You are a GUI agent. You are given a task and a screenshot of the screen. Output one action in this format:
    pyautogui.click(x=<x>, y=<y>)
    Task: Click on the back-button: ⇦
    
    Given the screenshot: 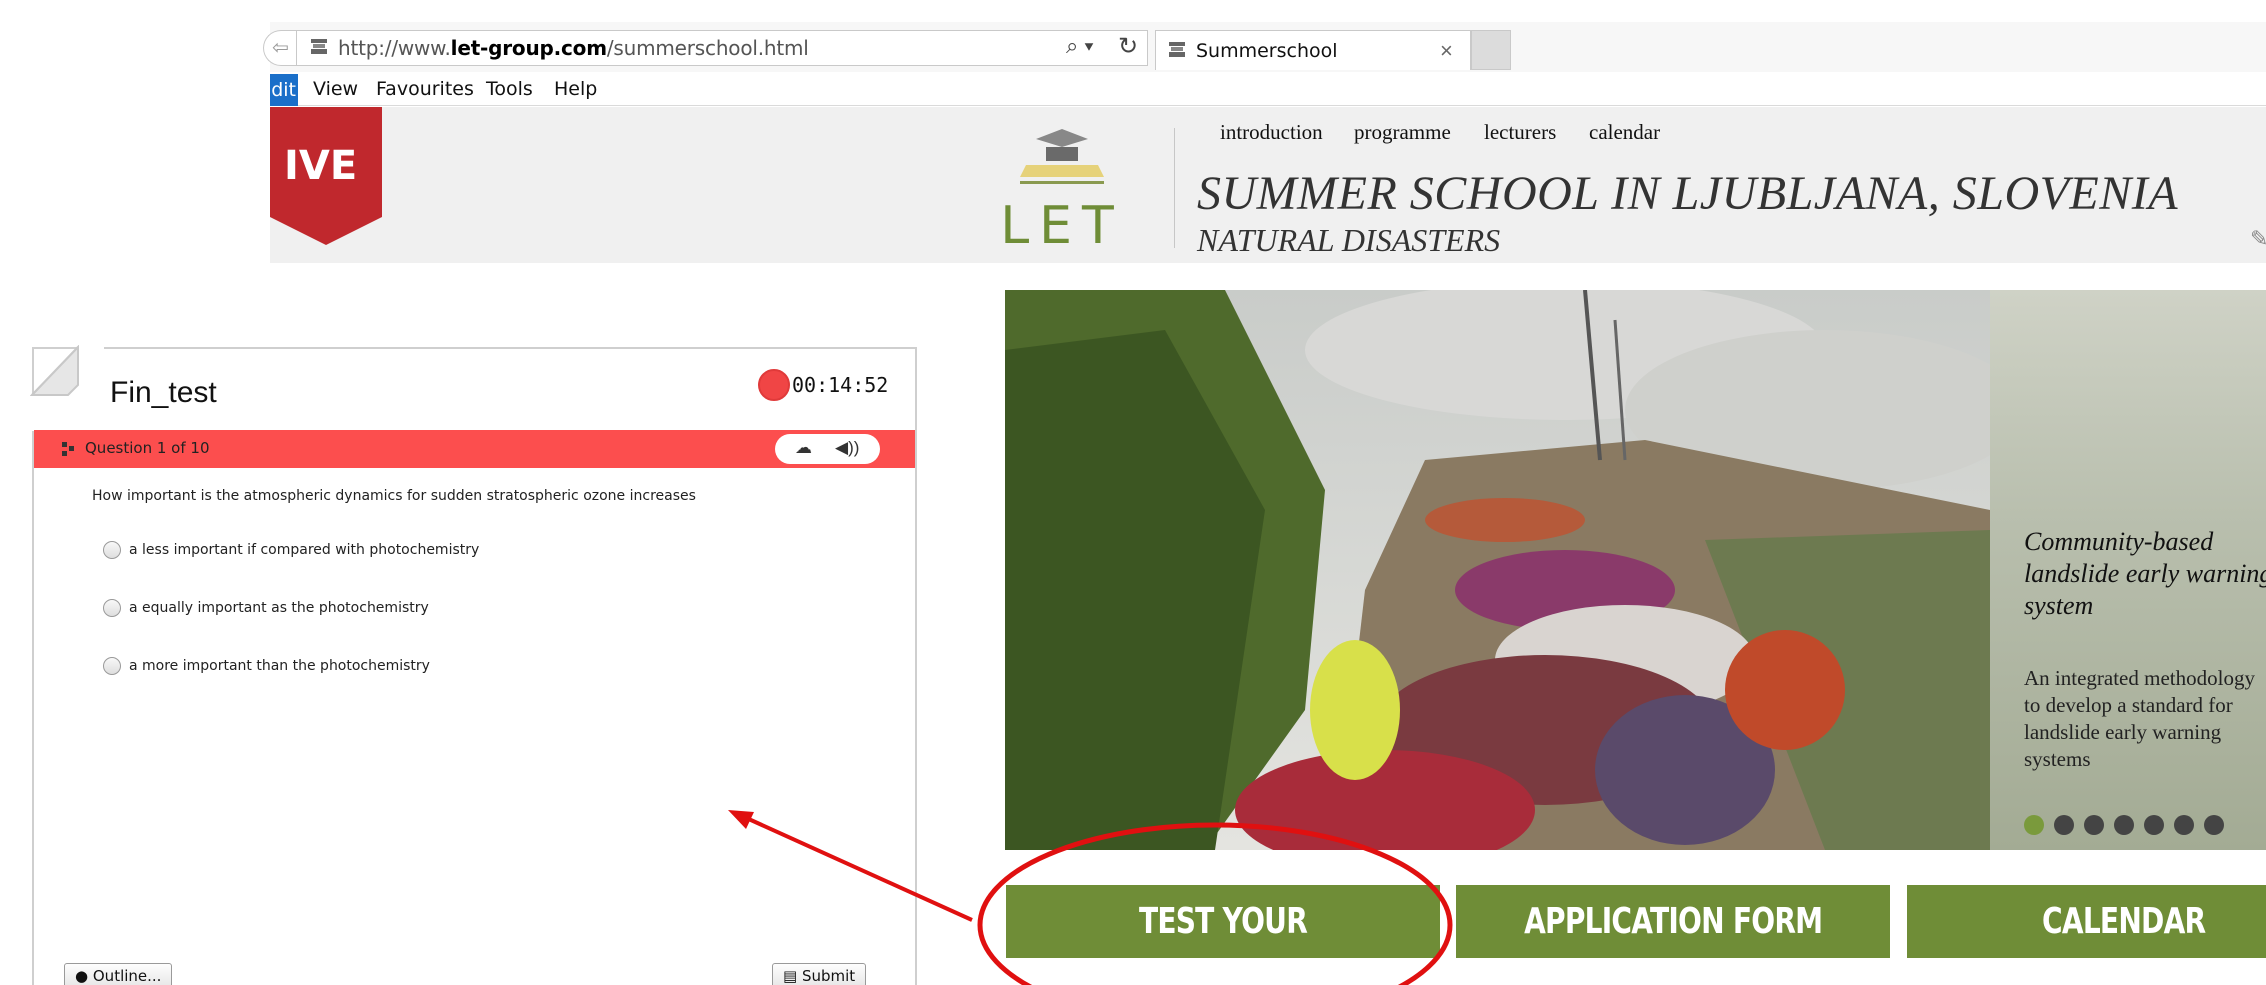 What is the action you would take?
    pyautogui.click(x=280, y=48)
    